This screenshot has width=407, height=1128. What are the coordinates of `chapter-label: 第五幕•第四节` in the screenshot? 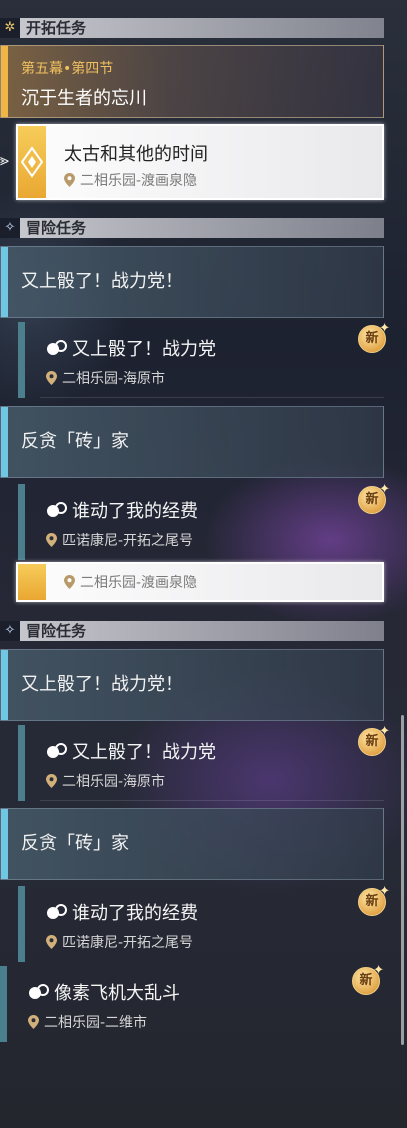 It's located at (67, 69).